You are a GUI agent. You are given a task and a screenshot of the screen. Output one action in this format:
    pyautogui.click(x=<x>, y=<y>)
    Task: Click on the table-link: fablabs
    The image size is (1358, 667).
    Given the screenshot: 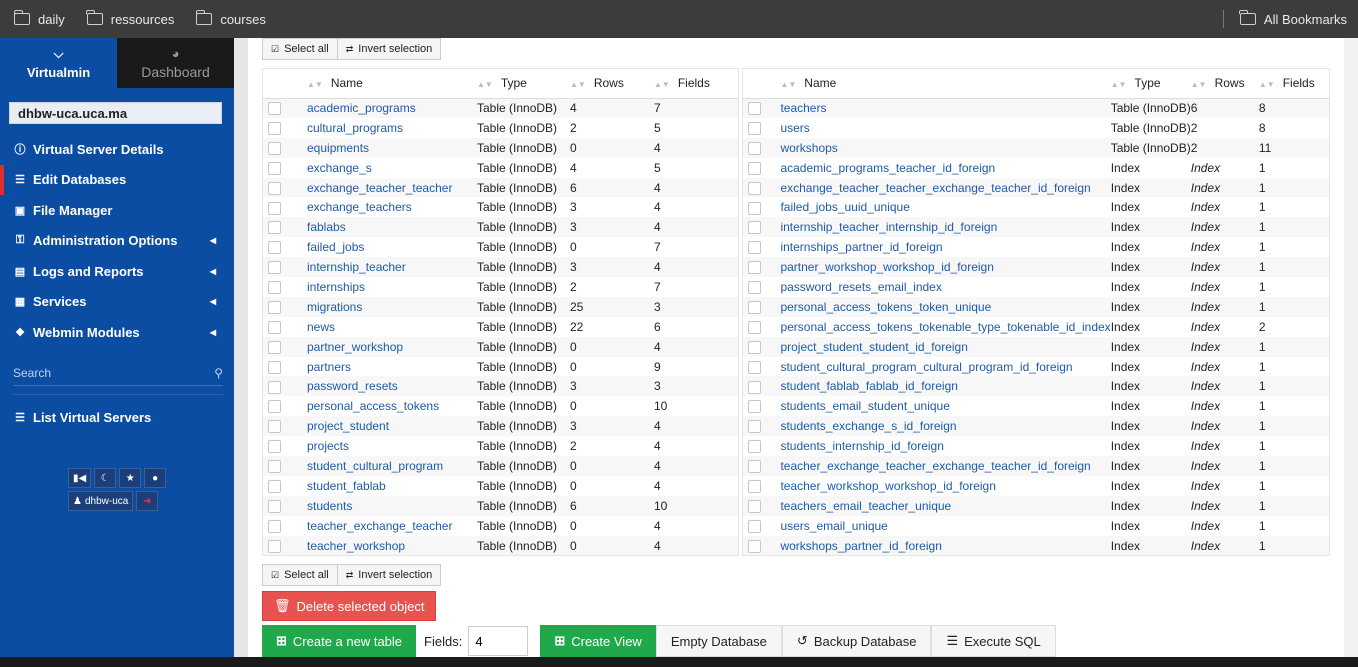 What is the action you would take?
    pyautogui.click(x=326, y=227)
    